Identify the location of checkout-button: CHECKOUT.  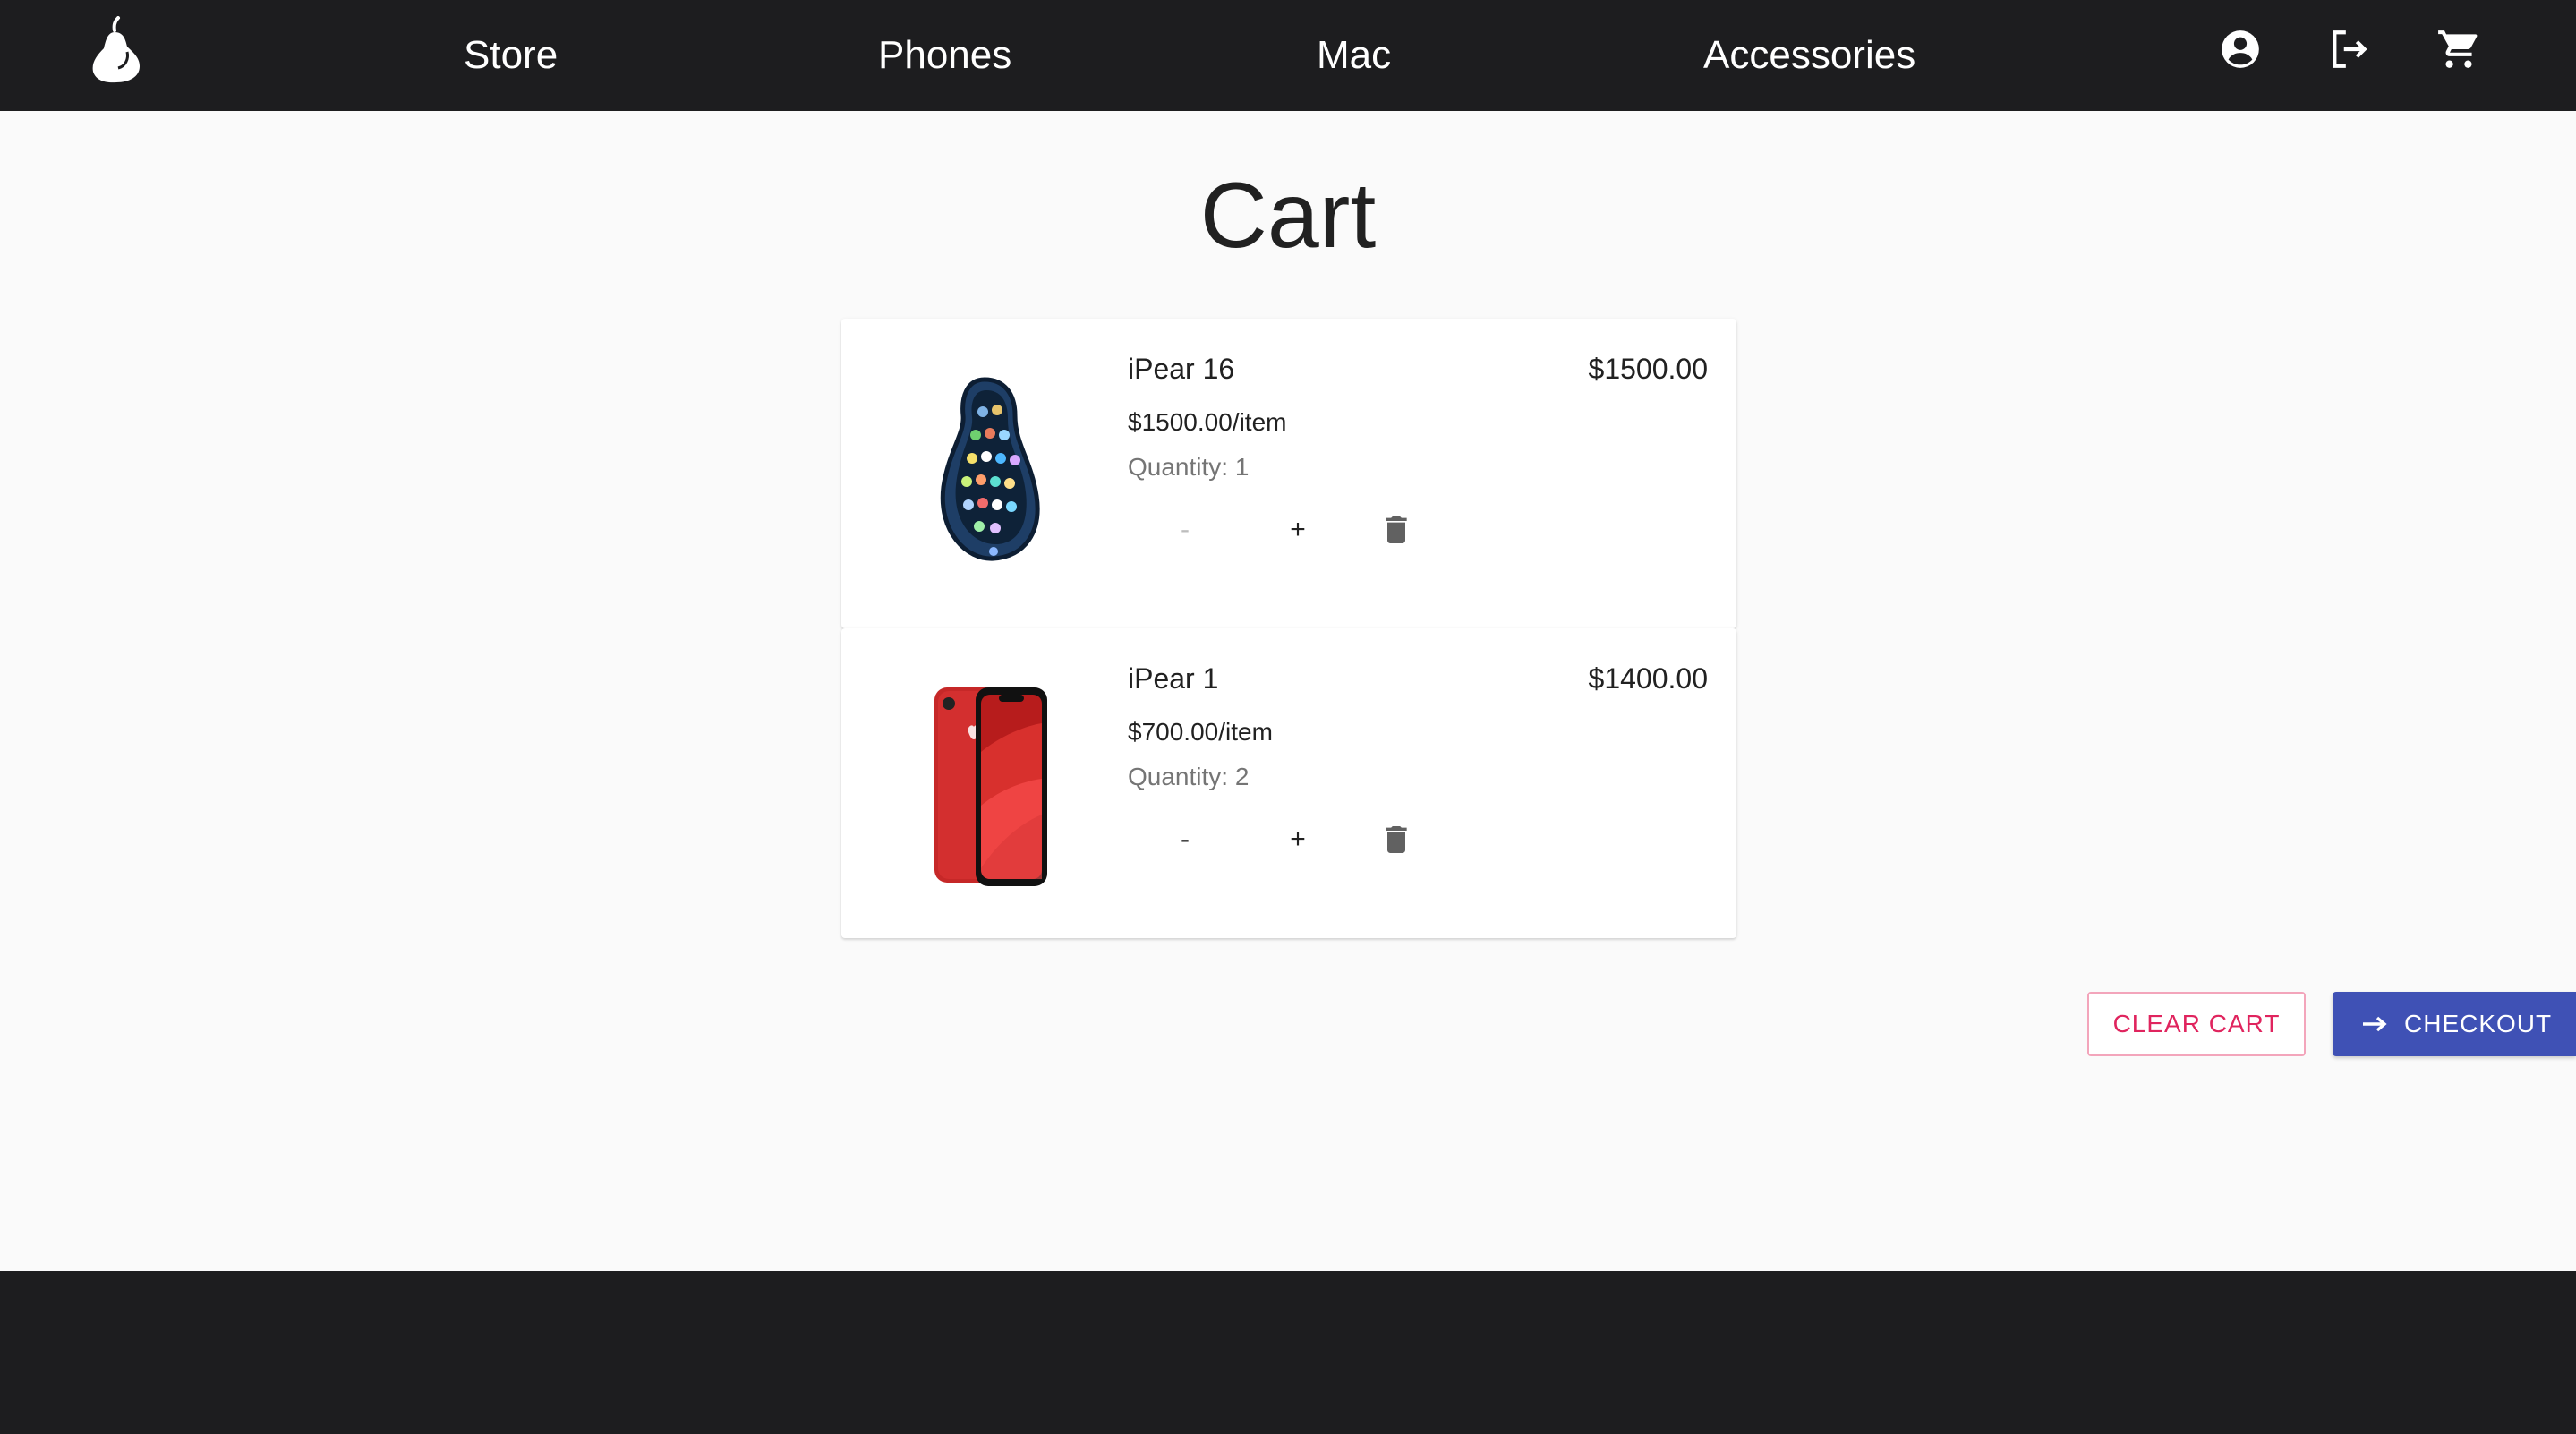
(2454, 1024).